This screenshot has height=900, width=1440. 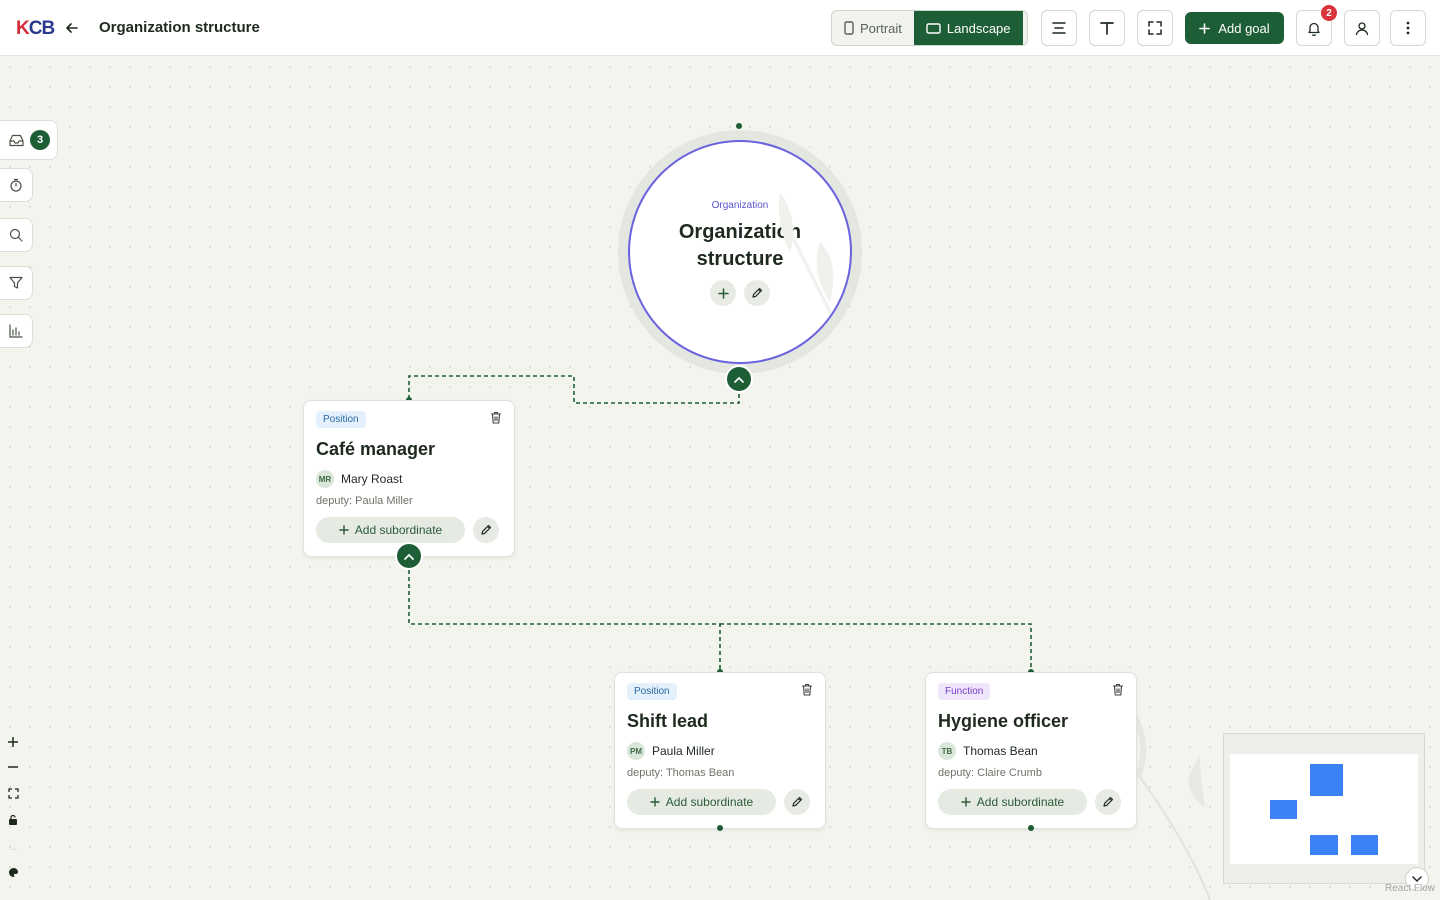 What do you see at coordinates (876, 647) in the screenshot?
I see `edge-cafe-manager-to-hygiene-officer` at bounding box center [876, 647].